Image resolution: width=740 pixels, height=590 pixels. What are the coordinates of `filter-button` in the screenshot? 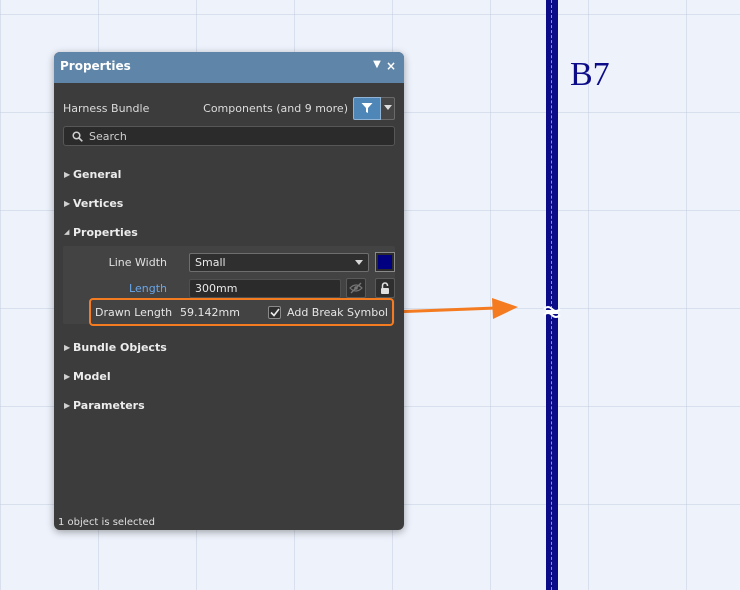 It's located at (367, 108).